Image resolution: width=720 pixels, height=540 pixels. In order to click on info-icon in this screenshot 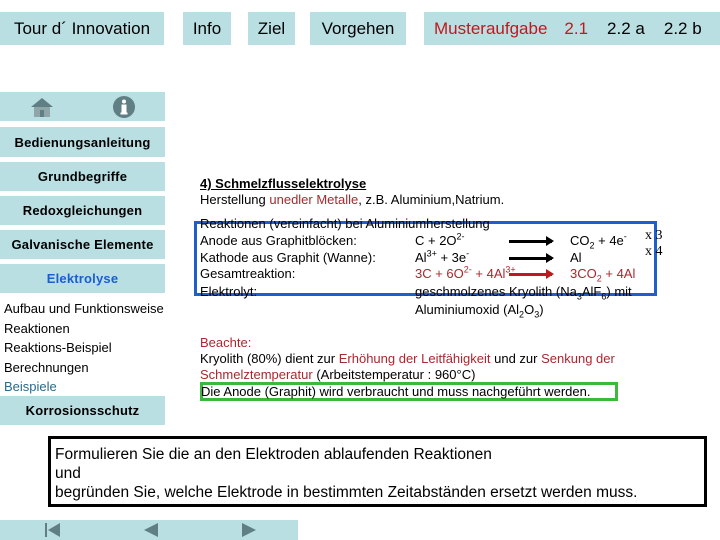, I will do `click(123, 106)`.